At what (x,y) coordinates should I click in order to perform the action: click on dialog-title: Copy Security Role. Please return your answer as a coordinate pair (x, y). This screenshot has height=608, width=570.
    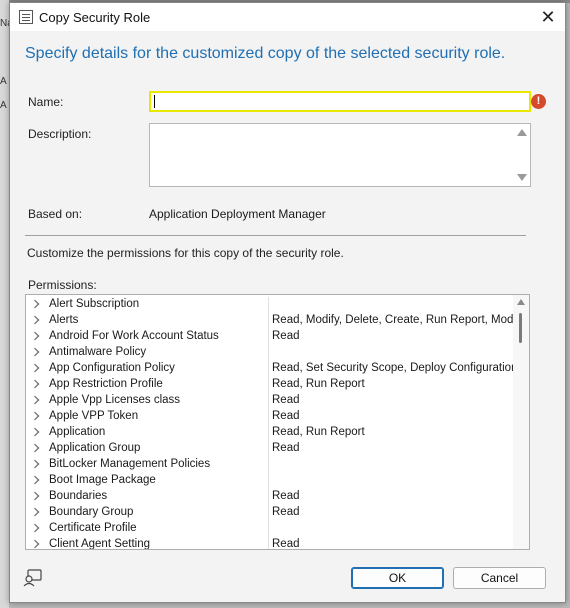
    Looking at the image, I should click on (95, 17).